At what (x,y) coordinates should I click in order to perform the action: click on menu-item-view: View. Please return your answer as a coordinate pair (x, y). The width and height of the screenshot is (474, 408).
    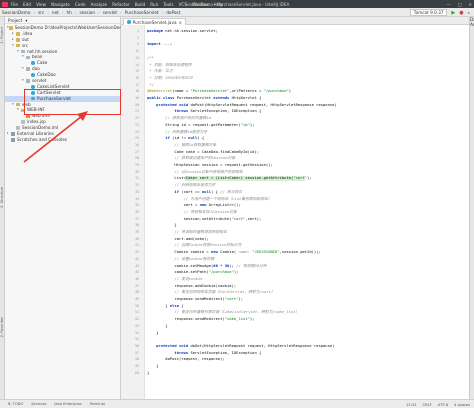
    Looking at the image, I should click on (41, 4).